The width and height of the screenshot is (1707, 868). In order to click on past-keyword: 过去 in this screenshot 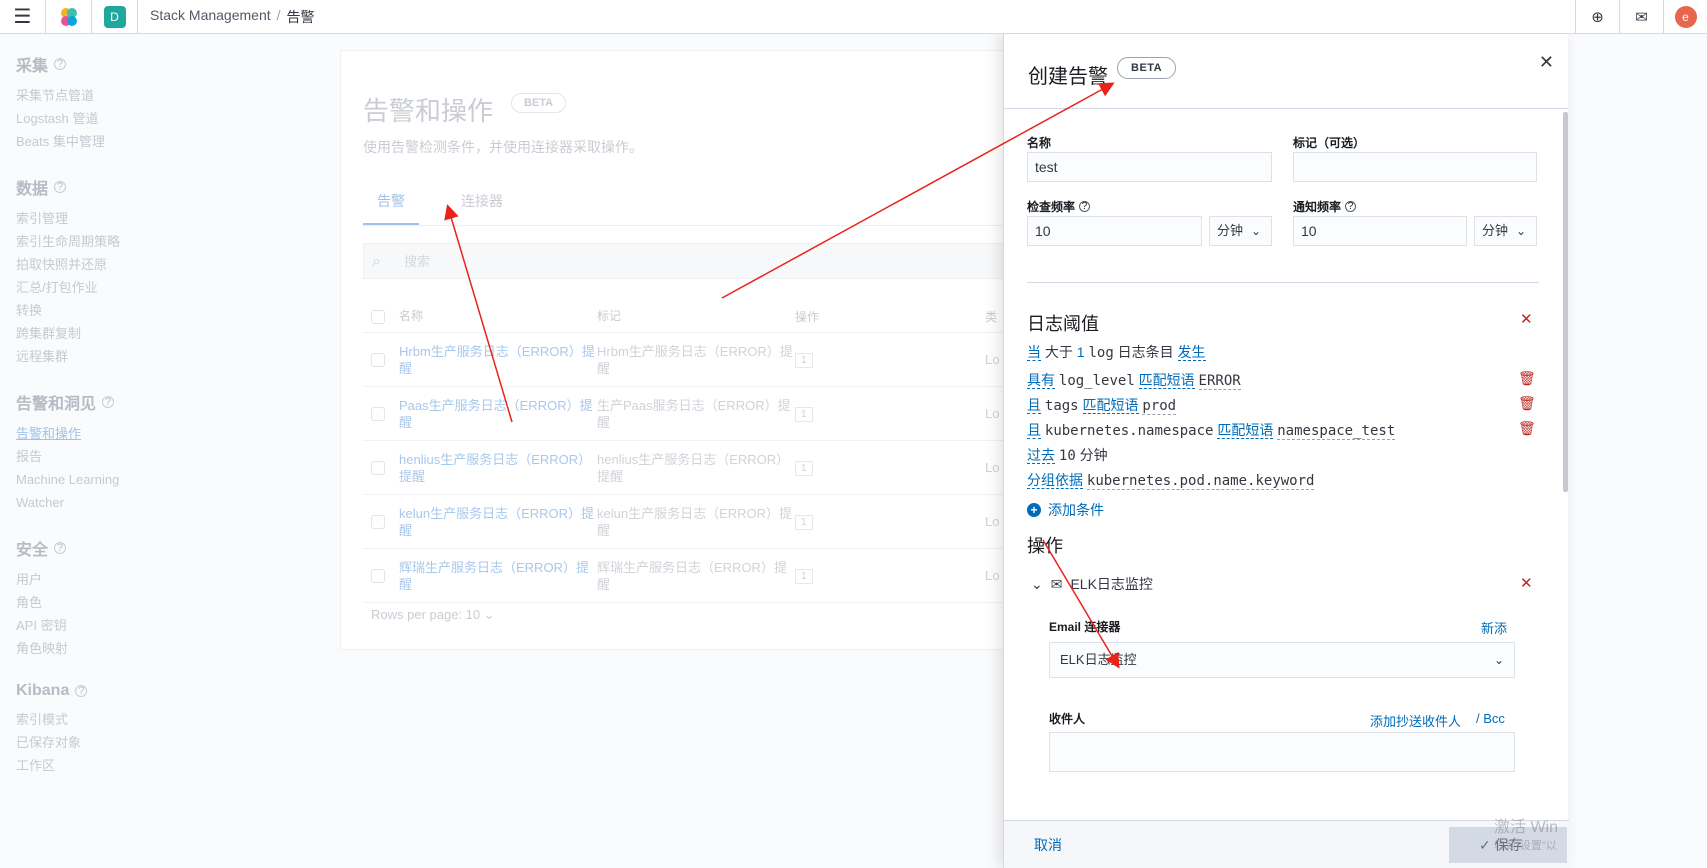, I will do `click(1041, 455)`.